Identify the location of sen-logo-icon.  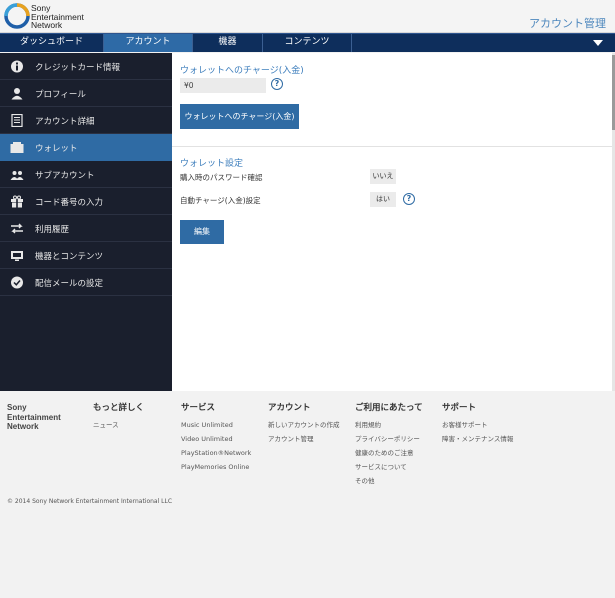
(17, 16).